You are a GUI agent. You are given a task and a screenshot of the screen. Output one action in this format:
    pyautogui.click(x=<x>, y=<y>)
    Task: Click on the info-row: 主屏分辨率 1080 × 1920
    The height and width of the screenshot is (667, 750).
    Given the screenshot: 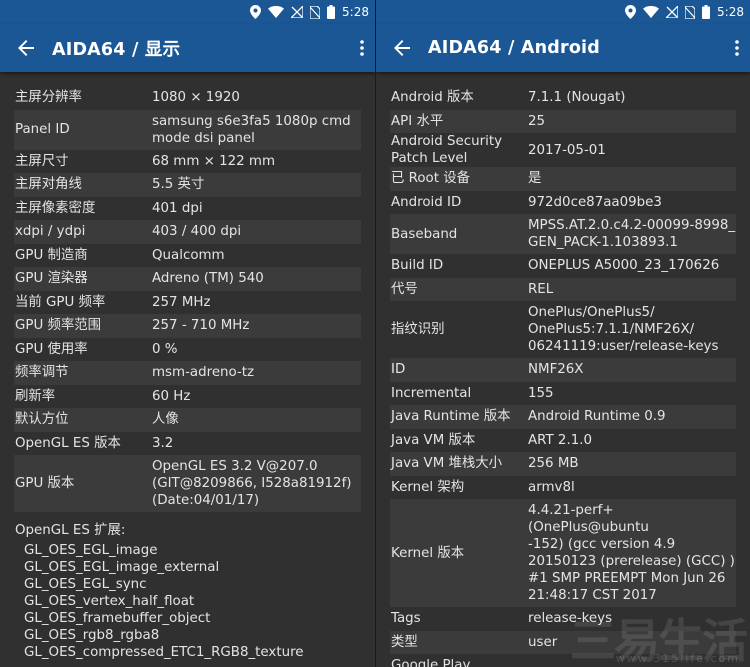 What is the action you would take?
    pyautogui.click(x=187, y=98)
    